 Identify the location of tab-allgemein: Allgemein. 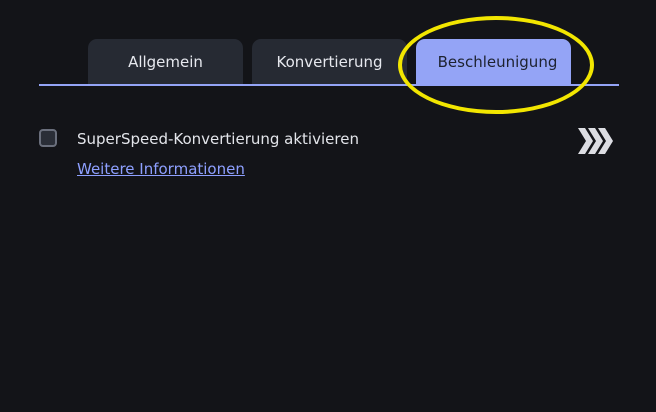
(165, 62).